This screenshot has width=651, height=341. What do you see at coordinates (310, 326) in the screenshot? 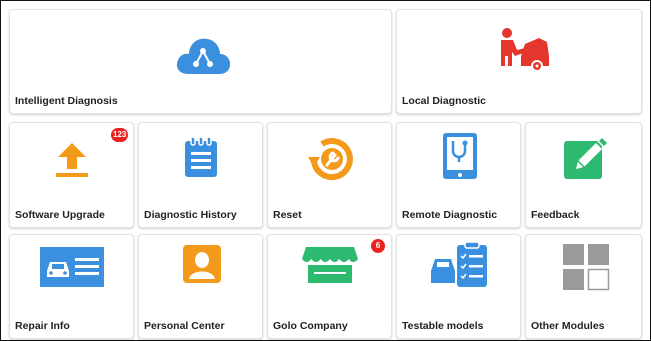
I see `tile-label: Golo Company` at bounding box center [310, 326].